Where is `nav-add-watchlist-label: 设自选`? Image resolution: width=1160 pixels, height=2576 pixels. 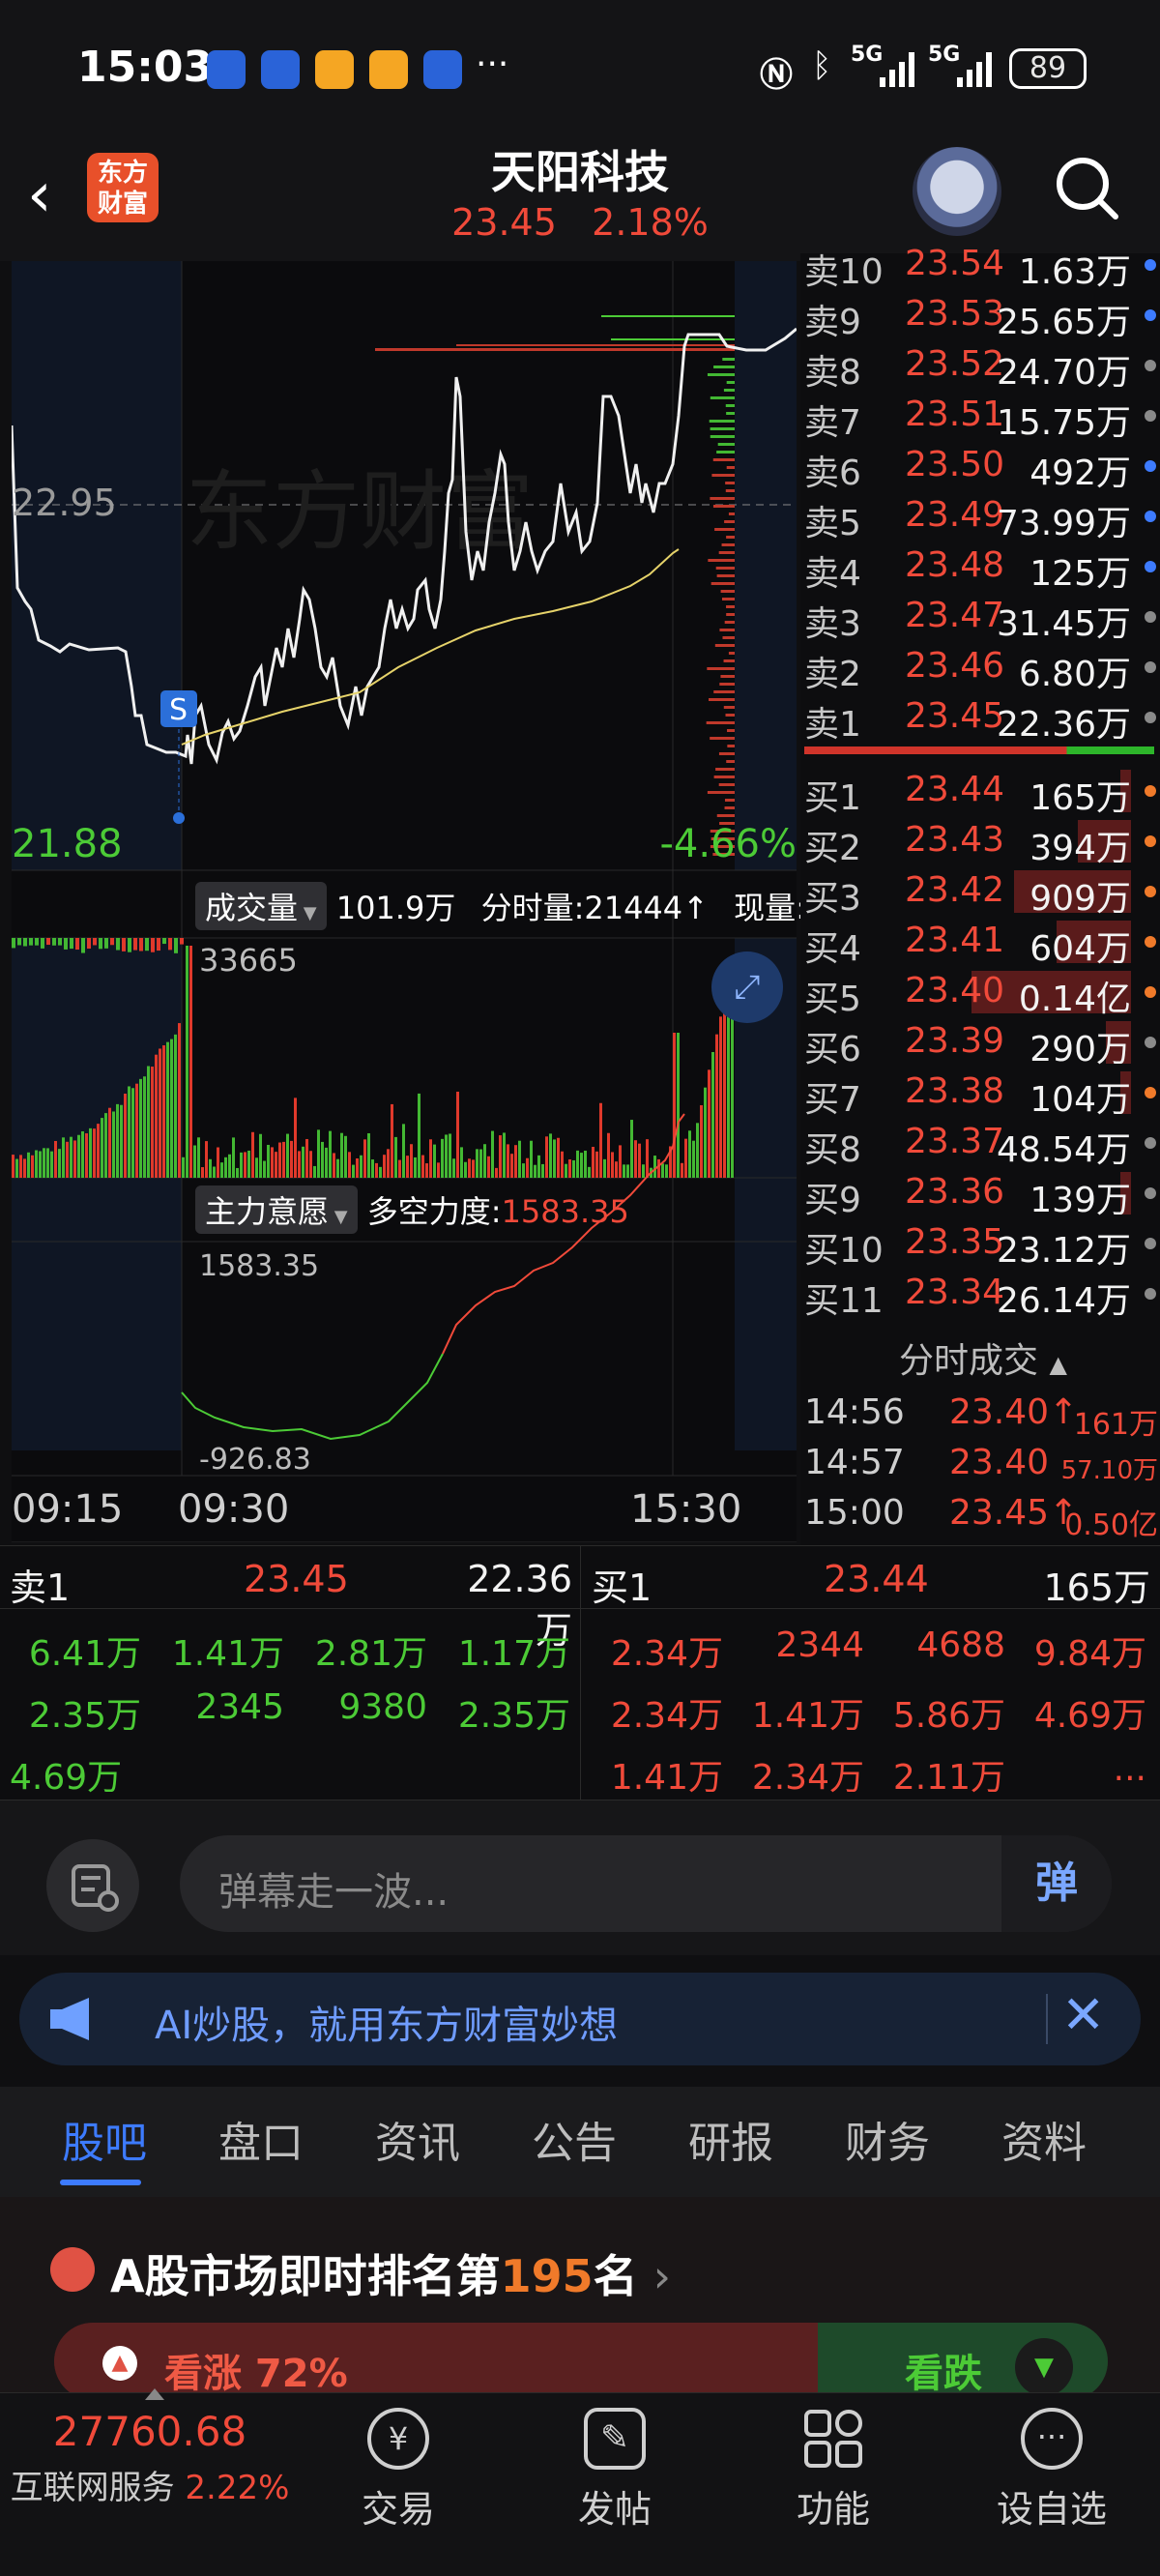
nav-add-watchlist-label: 设自选 is located at coordinates (1052, 2509).